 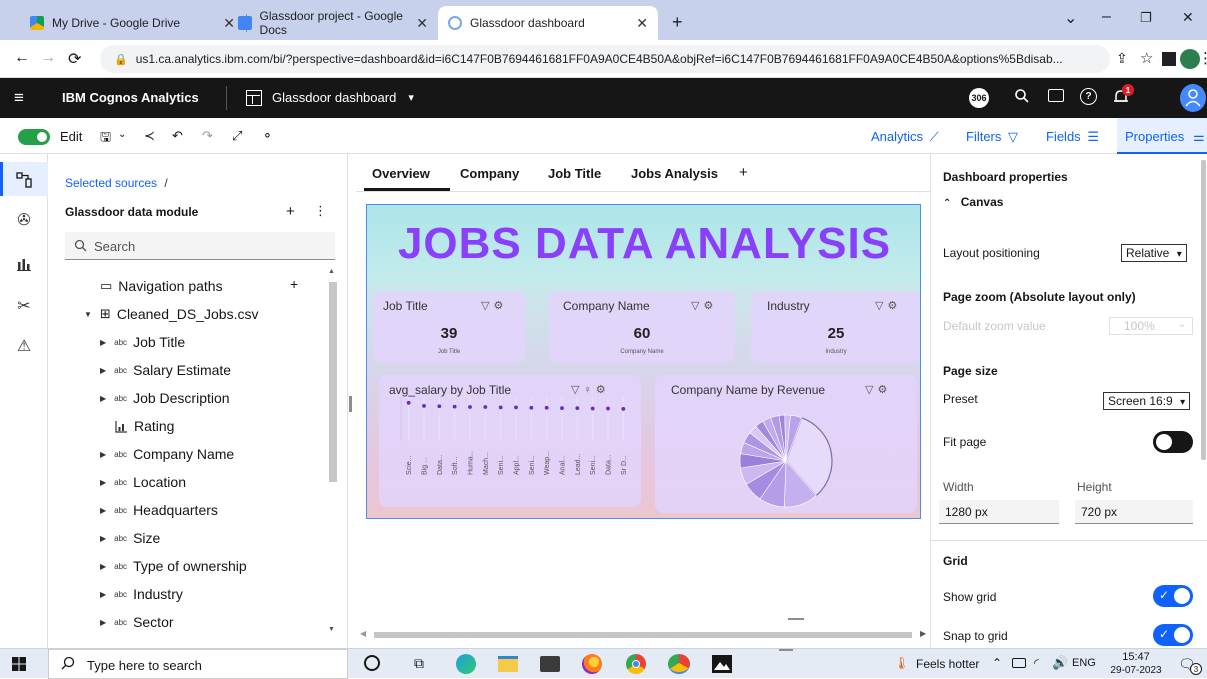 What do you see at coordinates (105, 139) in the screenshot?
I see `save-icon: 🖫` at bounding box center [105, 139].